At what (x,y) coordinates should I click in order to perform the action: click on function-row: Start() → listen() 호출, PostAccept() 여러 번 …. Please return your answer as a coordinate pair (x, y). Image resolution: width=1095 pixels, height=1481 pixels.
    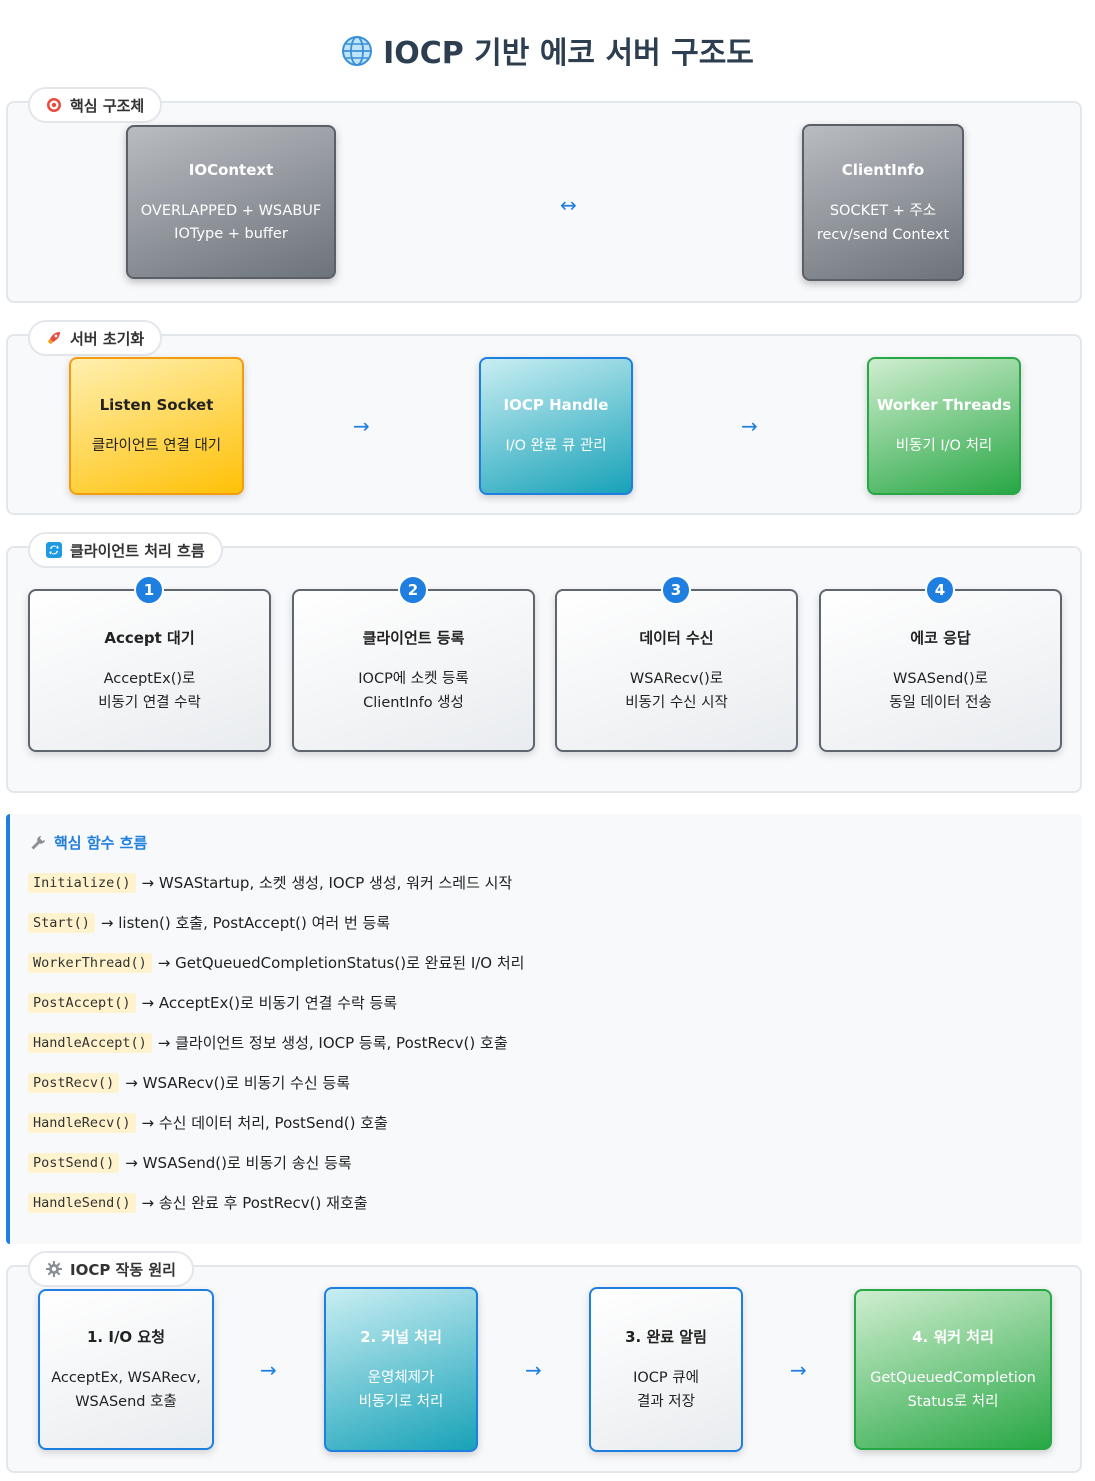
    Looking at the image, I should click on (209, 922).